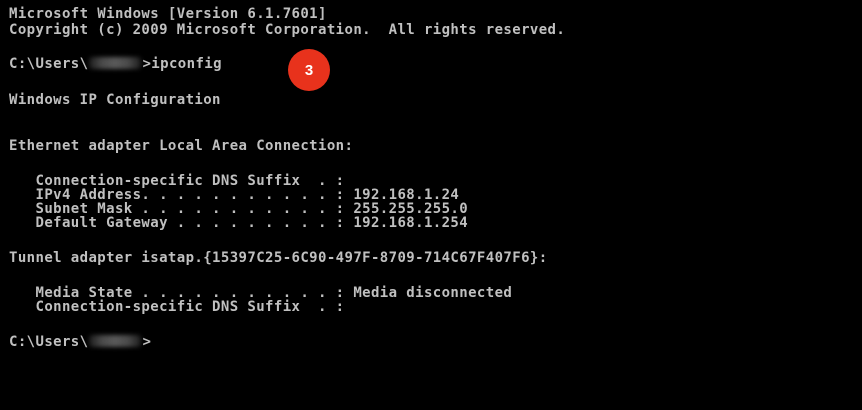 The width and height of the screenshot is (862, 410). Describe the element at coordinates (177, 181) in the screenshot. I see `eth-dns-suffix-line: Connection-specific DNS Suffix . :` at that location.